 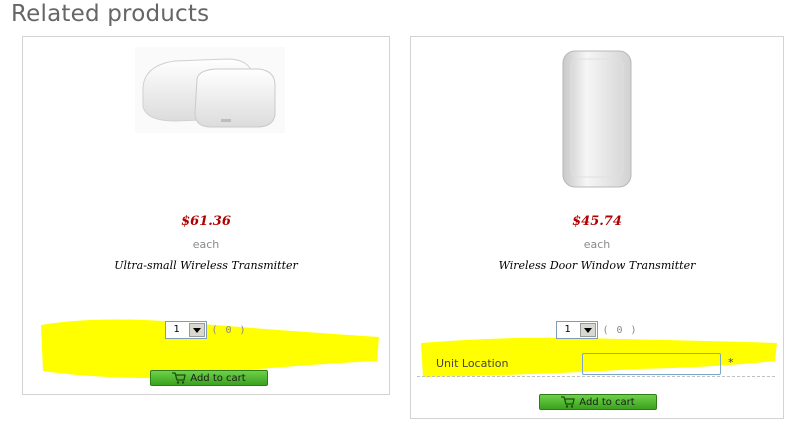 I want to click on divider, so click(x=596, y=376).